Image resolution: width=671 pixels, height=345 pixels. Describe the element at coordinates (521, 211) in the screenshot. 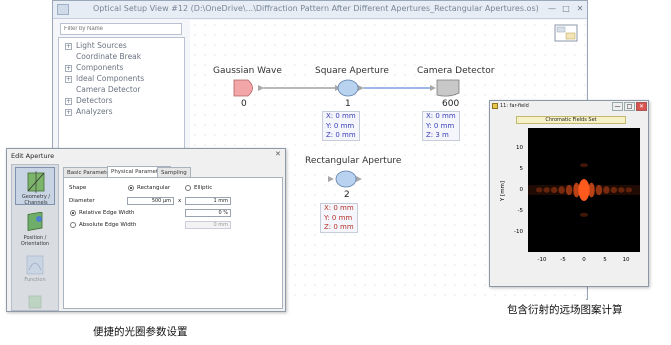

I see `y-tick-label: -5` at that location.